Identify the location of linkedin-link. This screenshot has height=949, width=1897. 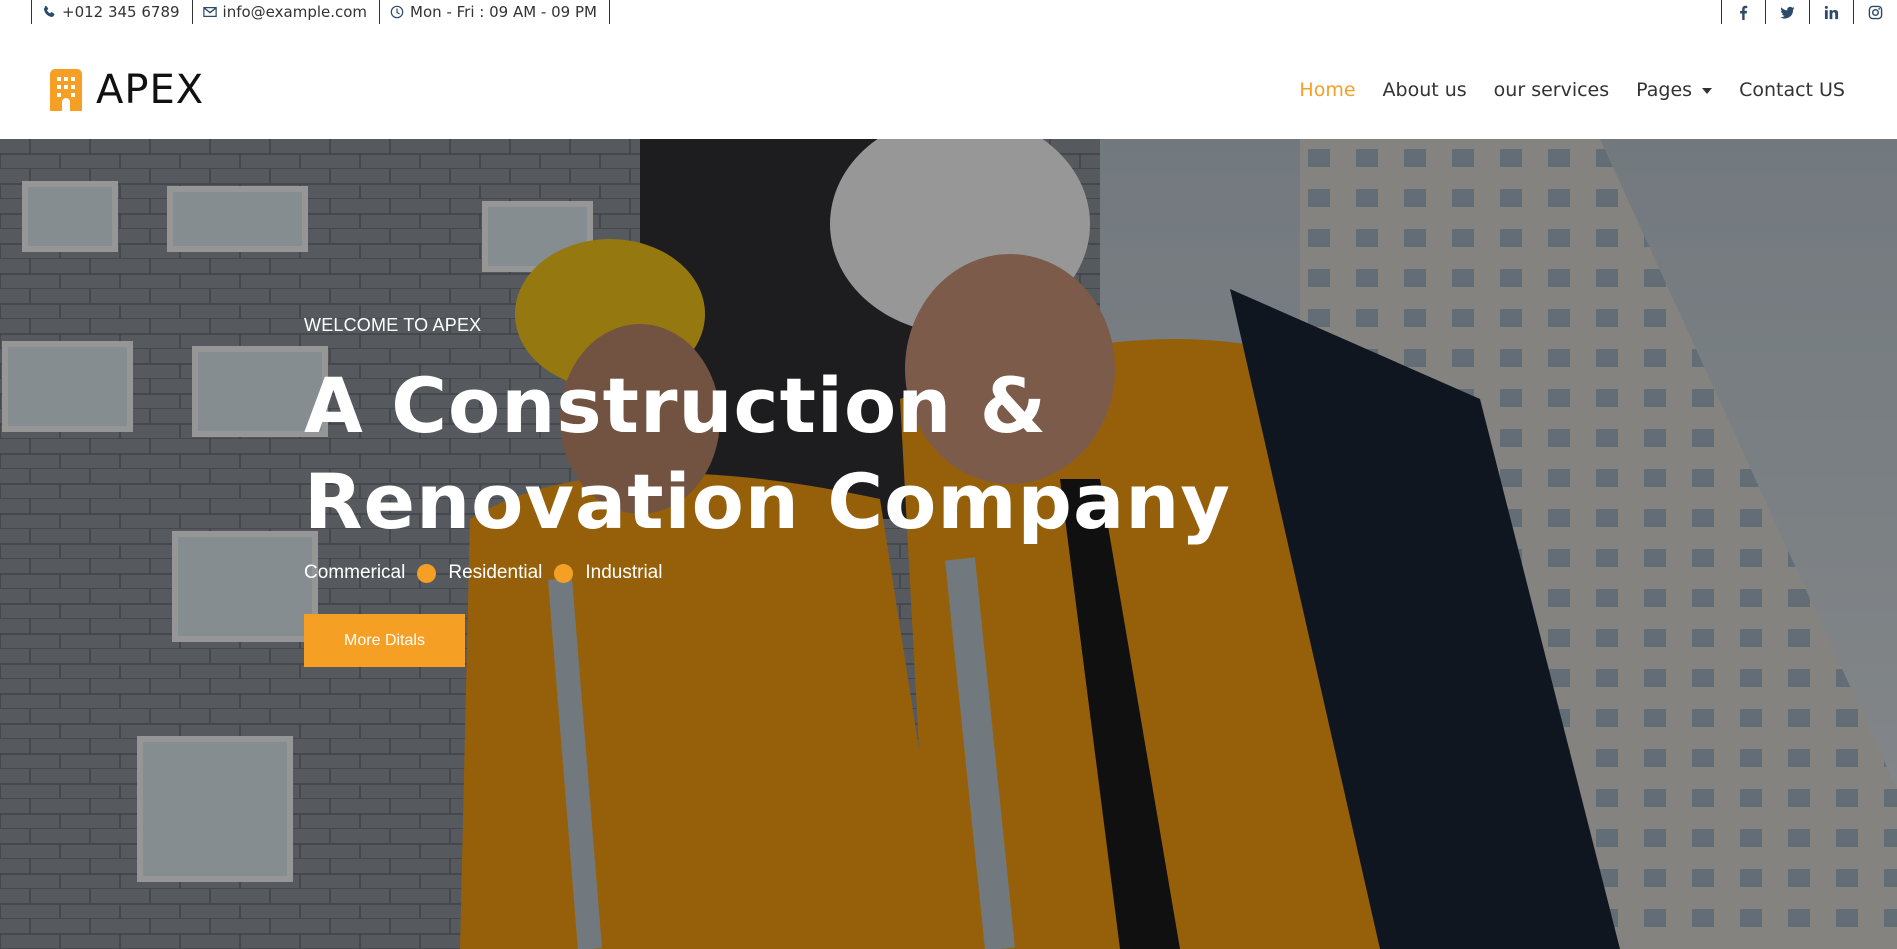
(1831, 12).